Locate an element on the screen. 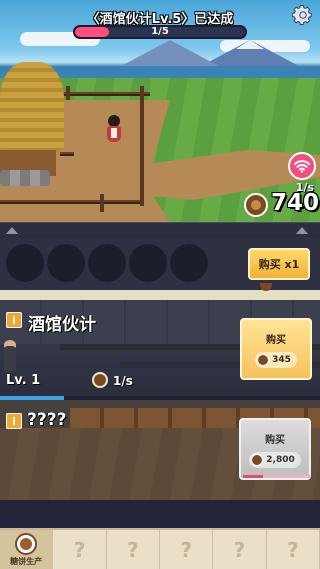  quest-progress-text: 1/5 is located at coordinates (160, 31).